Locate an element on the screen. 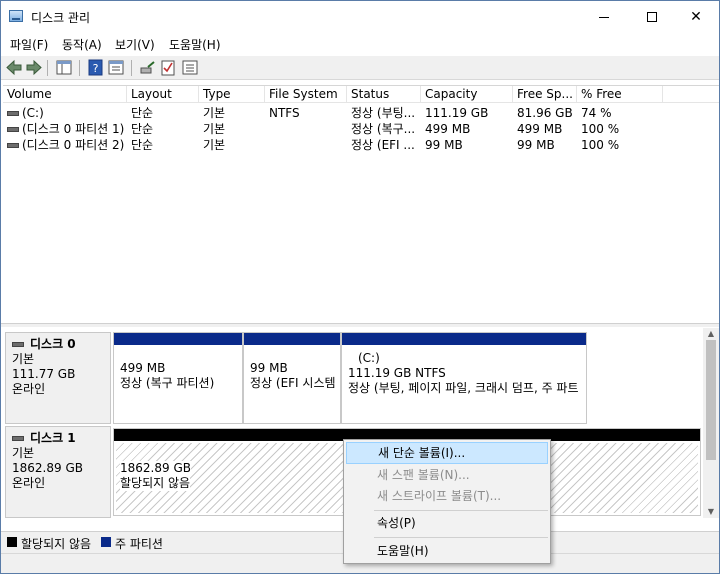 The width and height of the screenshot is (720, 574). partition-size: 111.19 GB NTFS is located at coordinates (397, 373).